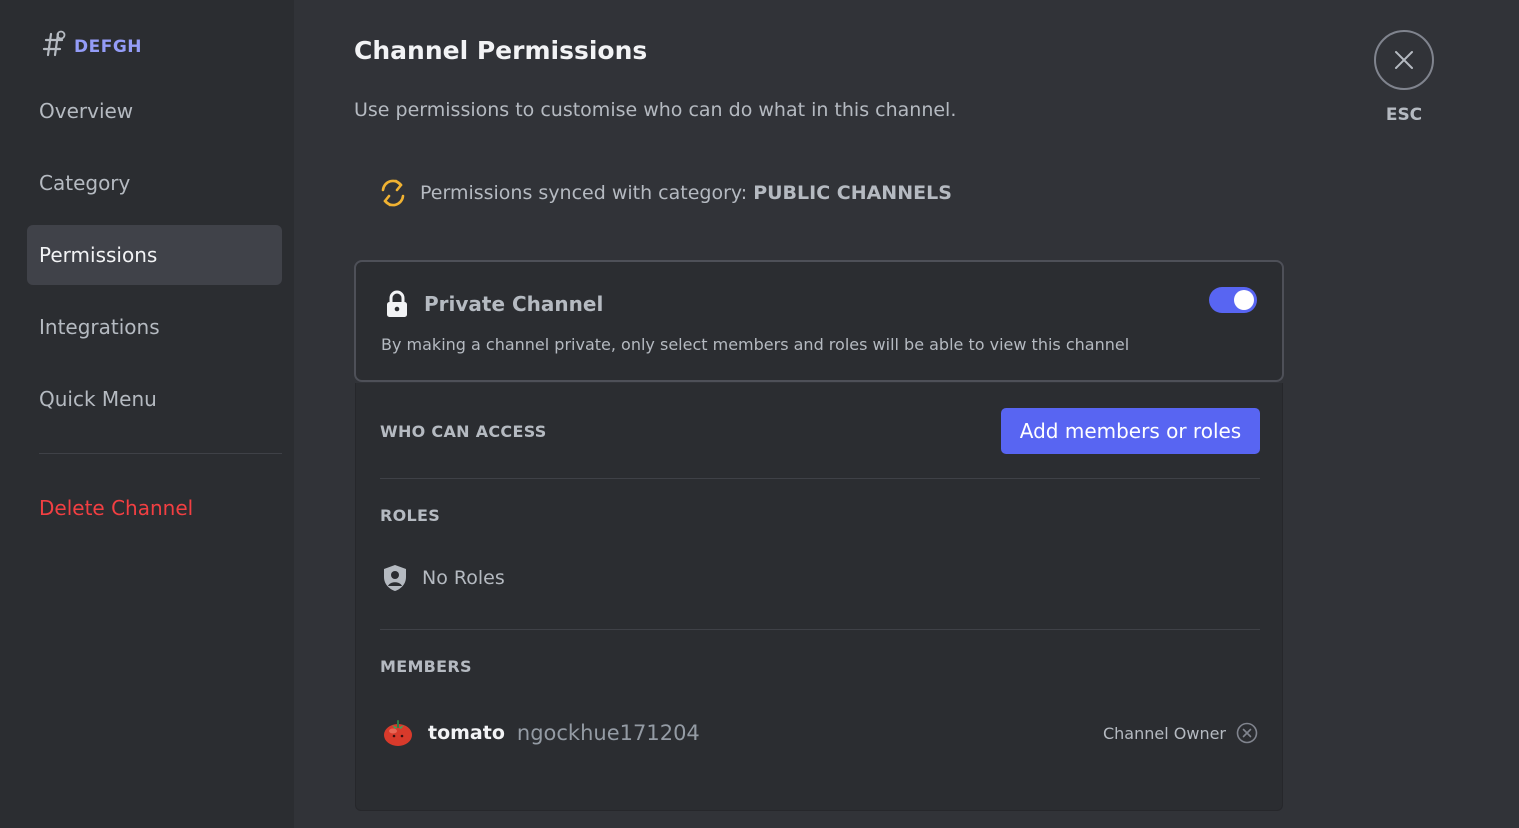  Describe the element at coordinates (426, 666) in the screenshot. I see `members-header: MEMBERS` at that location.